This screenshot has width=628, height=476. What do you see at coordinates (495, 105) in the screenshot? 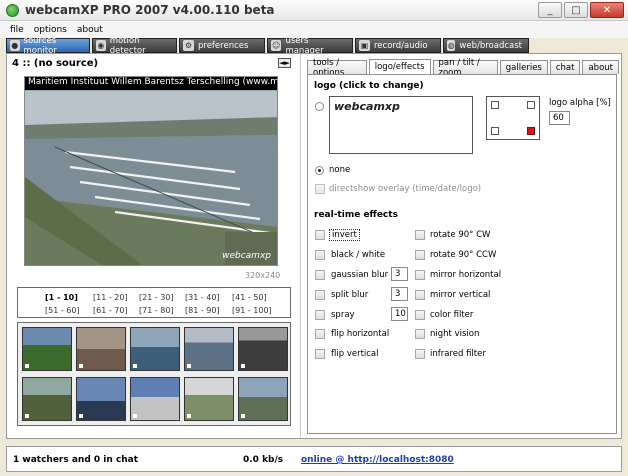
I see `logo-position-top-left` at bounding box center [495, 105].